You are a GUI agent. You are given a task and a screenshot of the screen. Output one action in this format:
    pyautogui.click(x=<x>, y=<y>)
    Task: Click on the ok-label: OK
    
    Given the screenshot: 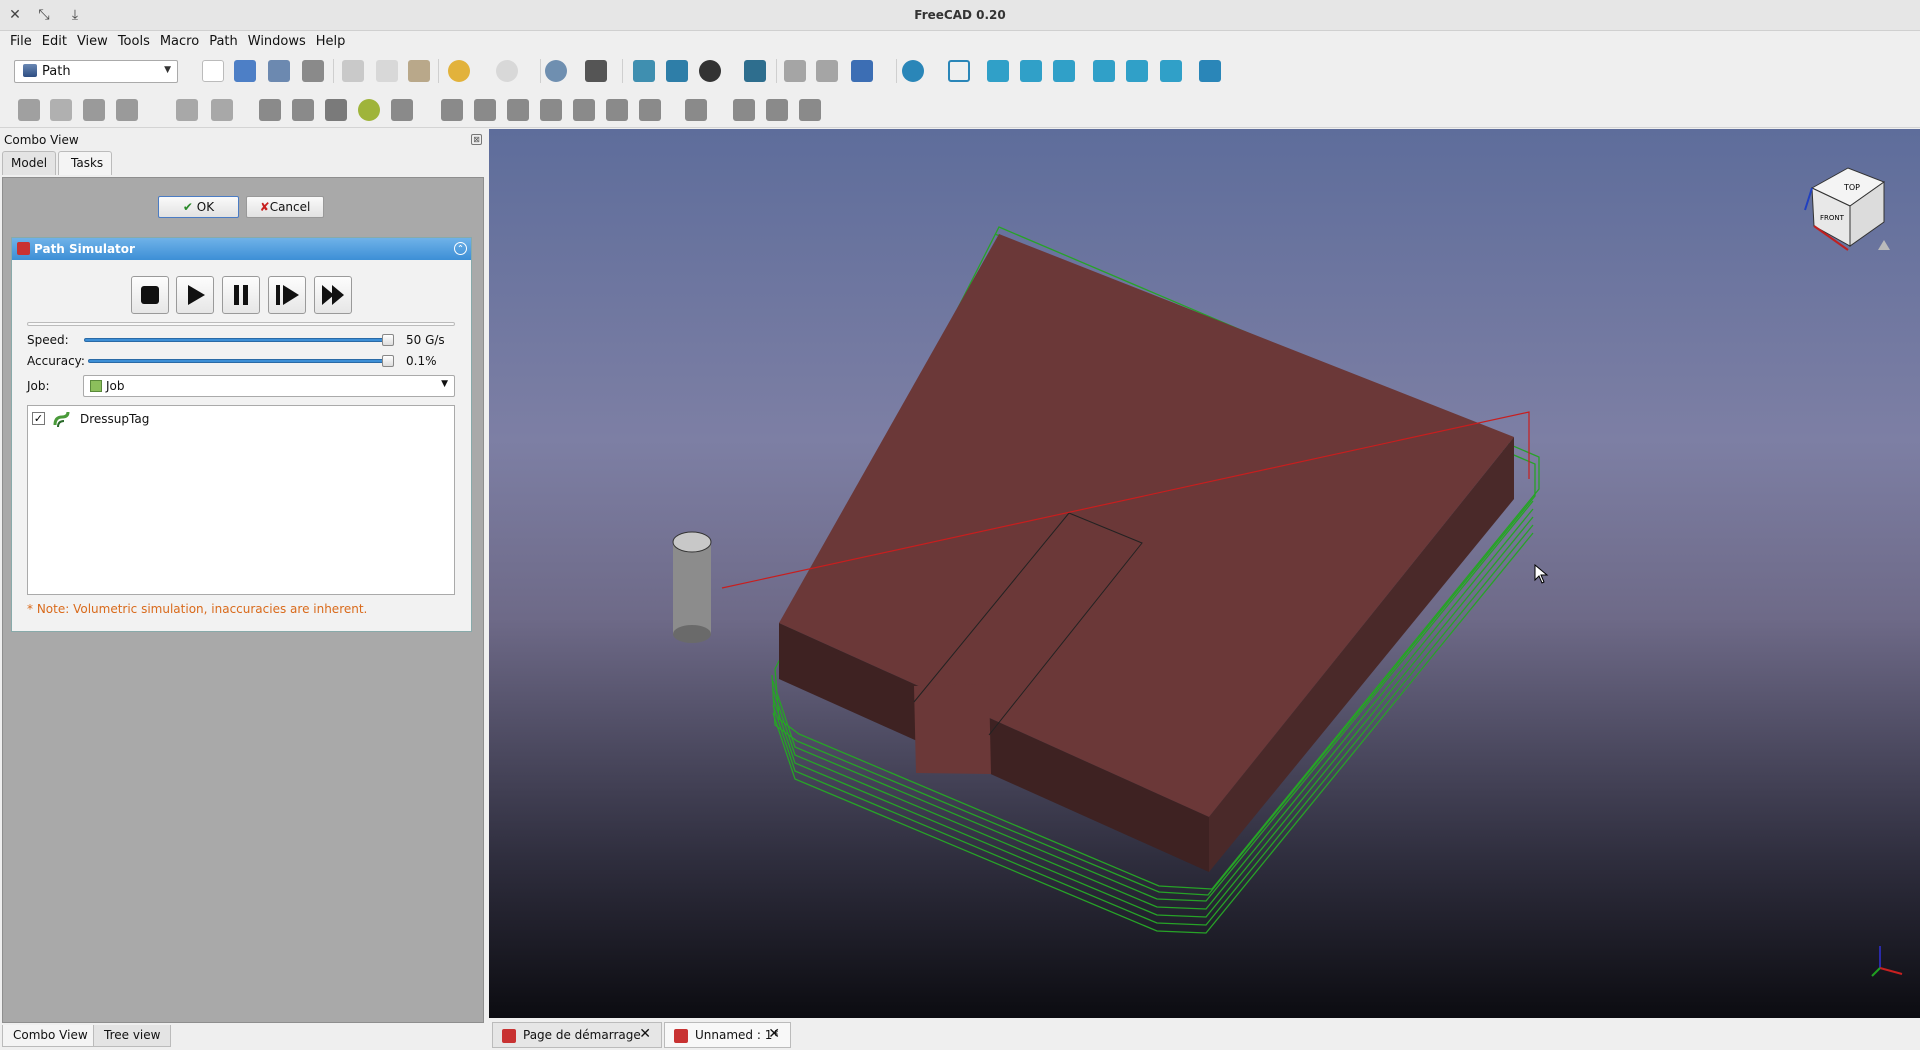 What is the action you would take?
    pyautogui.click(x=205, y=207)
    